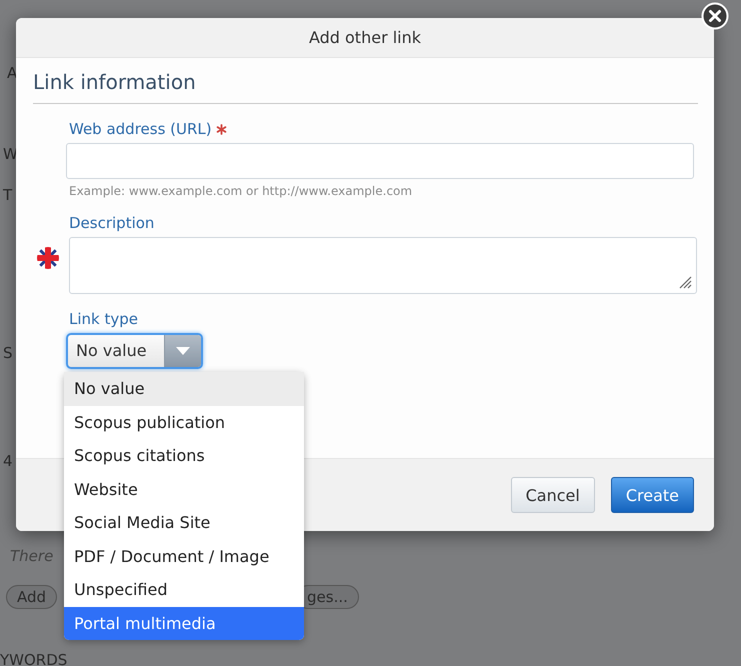 This screenshot has height=666, width=741. What do you see at coordinates (134, 351) in the screenshot?
I see `link-type-select: No value` at bounding box center [134, 351].